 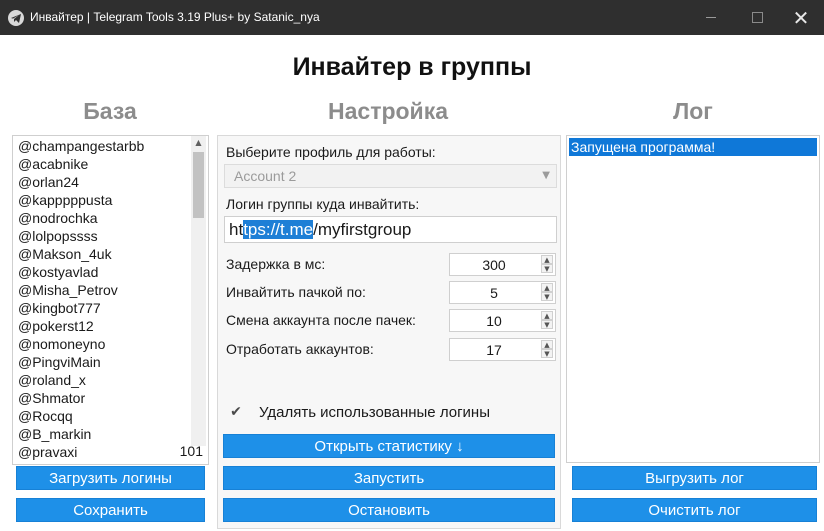 What do you see at coordinates (389, 478) in the screenshot?
I see `start-button: Запустить` at bounding box center [389, 478].